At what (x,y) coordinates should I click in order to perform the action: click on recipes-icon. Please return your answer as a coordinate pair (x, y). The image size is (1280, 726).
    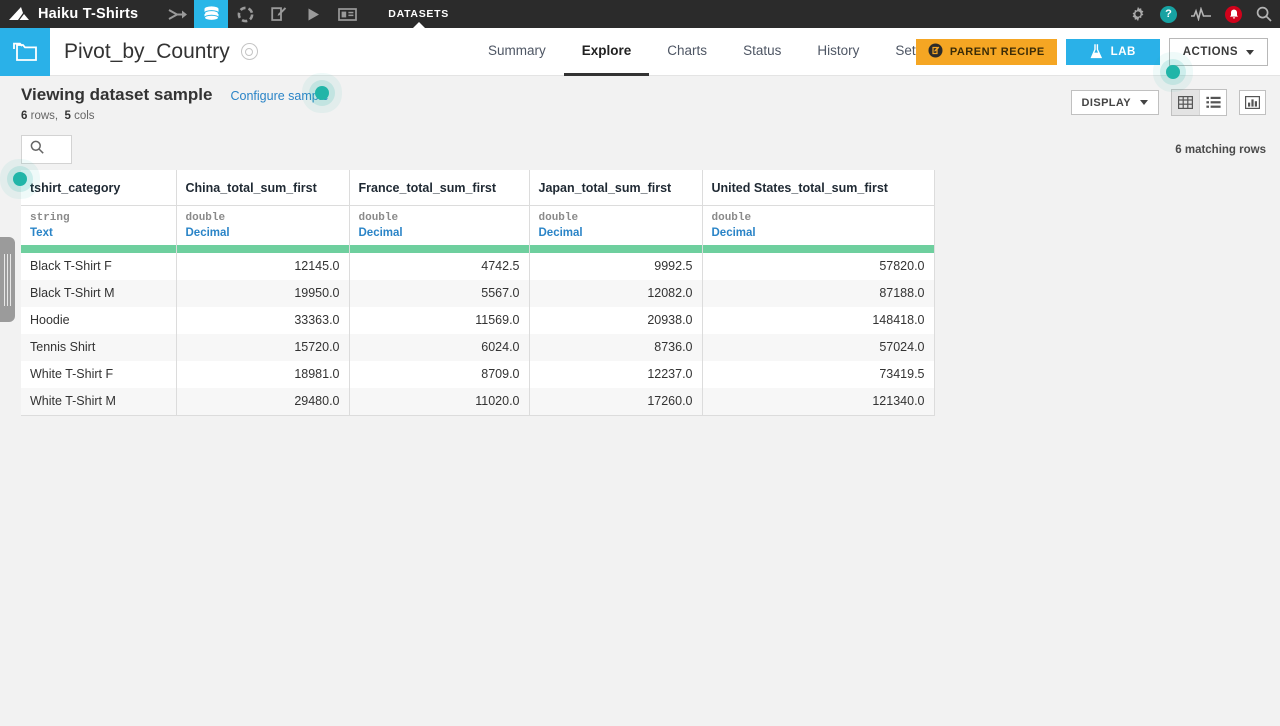
    Looking at the image, I should click on (245, 14).